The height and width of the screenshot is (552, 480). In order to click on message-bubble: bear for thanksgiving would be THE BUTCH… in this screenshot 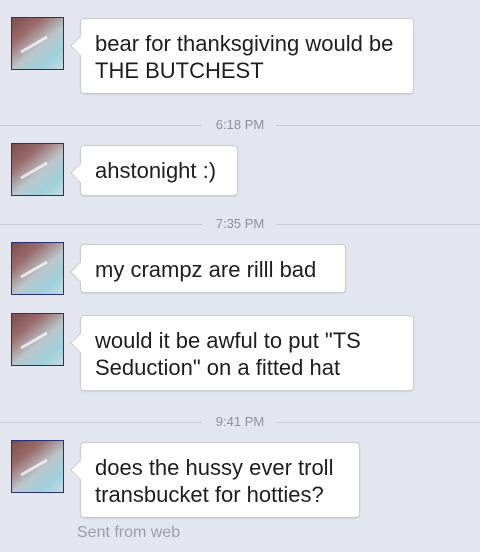, I will do `click(247, 56)`.